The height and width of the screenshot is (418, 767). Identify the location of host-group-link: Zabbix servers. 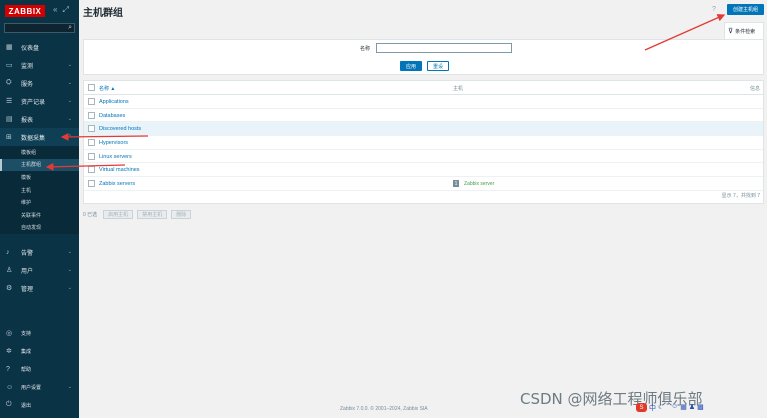
(117, 184).